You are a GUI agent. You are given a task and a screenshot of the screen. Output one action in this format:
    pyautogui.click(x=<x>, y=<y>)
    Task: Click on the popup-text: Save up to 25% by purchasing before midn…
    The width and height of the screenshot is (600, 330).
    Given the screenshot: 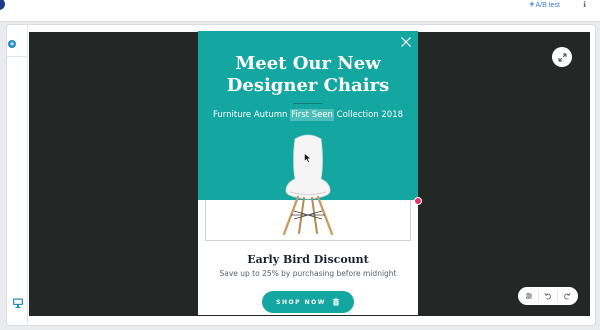 What is the action you would take?
    pyautogui.click(x=308, y=274)
    